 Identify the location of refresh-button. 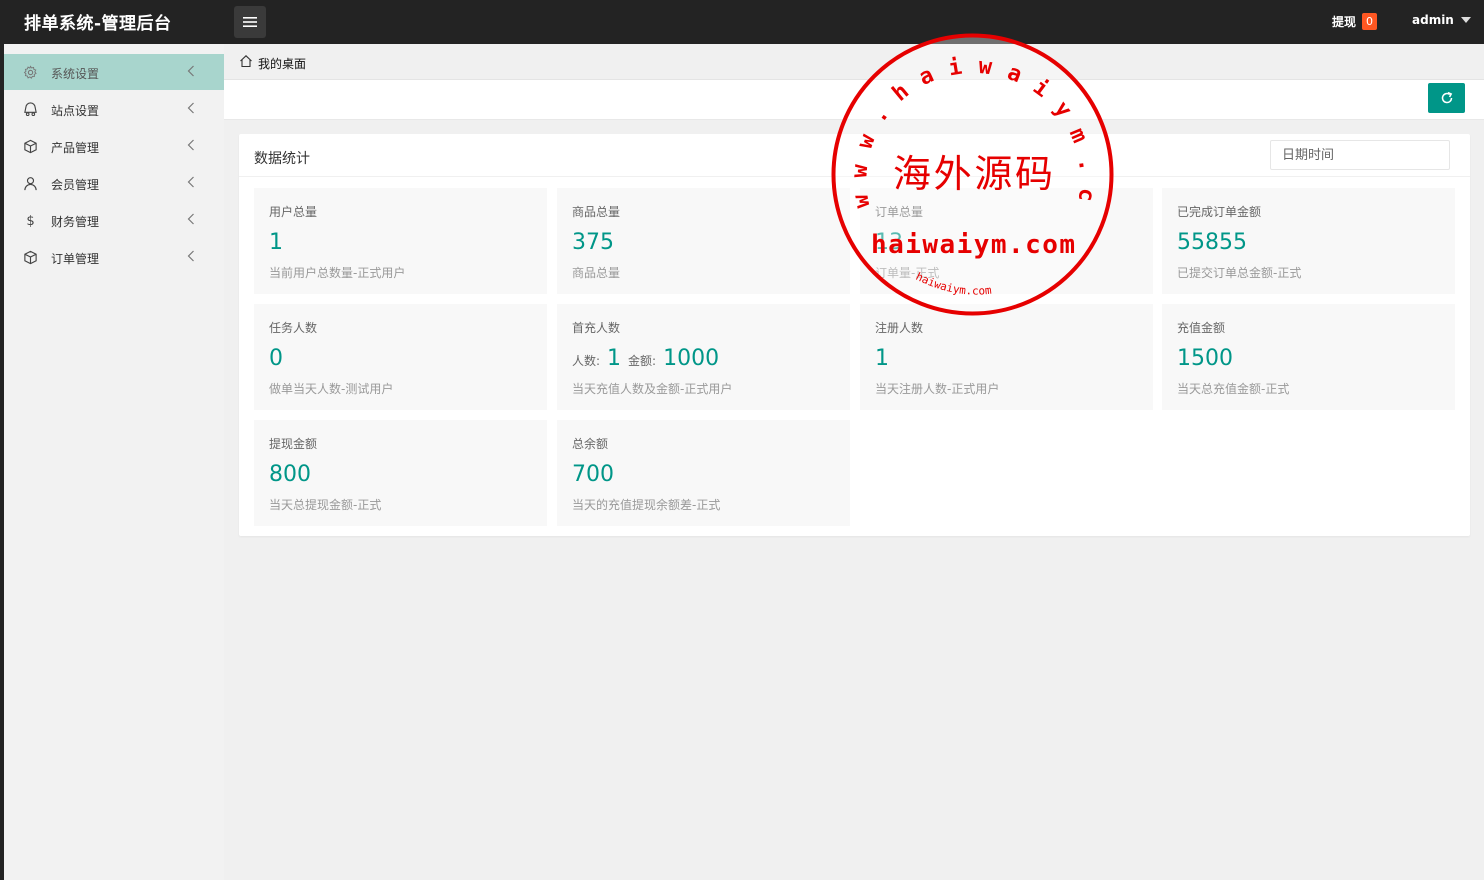
(1446, 98).